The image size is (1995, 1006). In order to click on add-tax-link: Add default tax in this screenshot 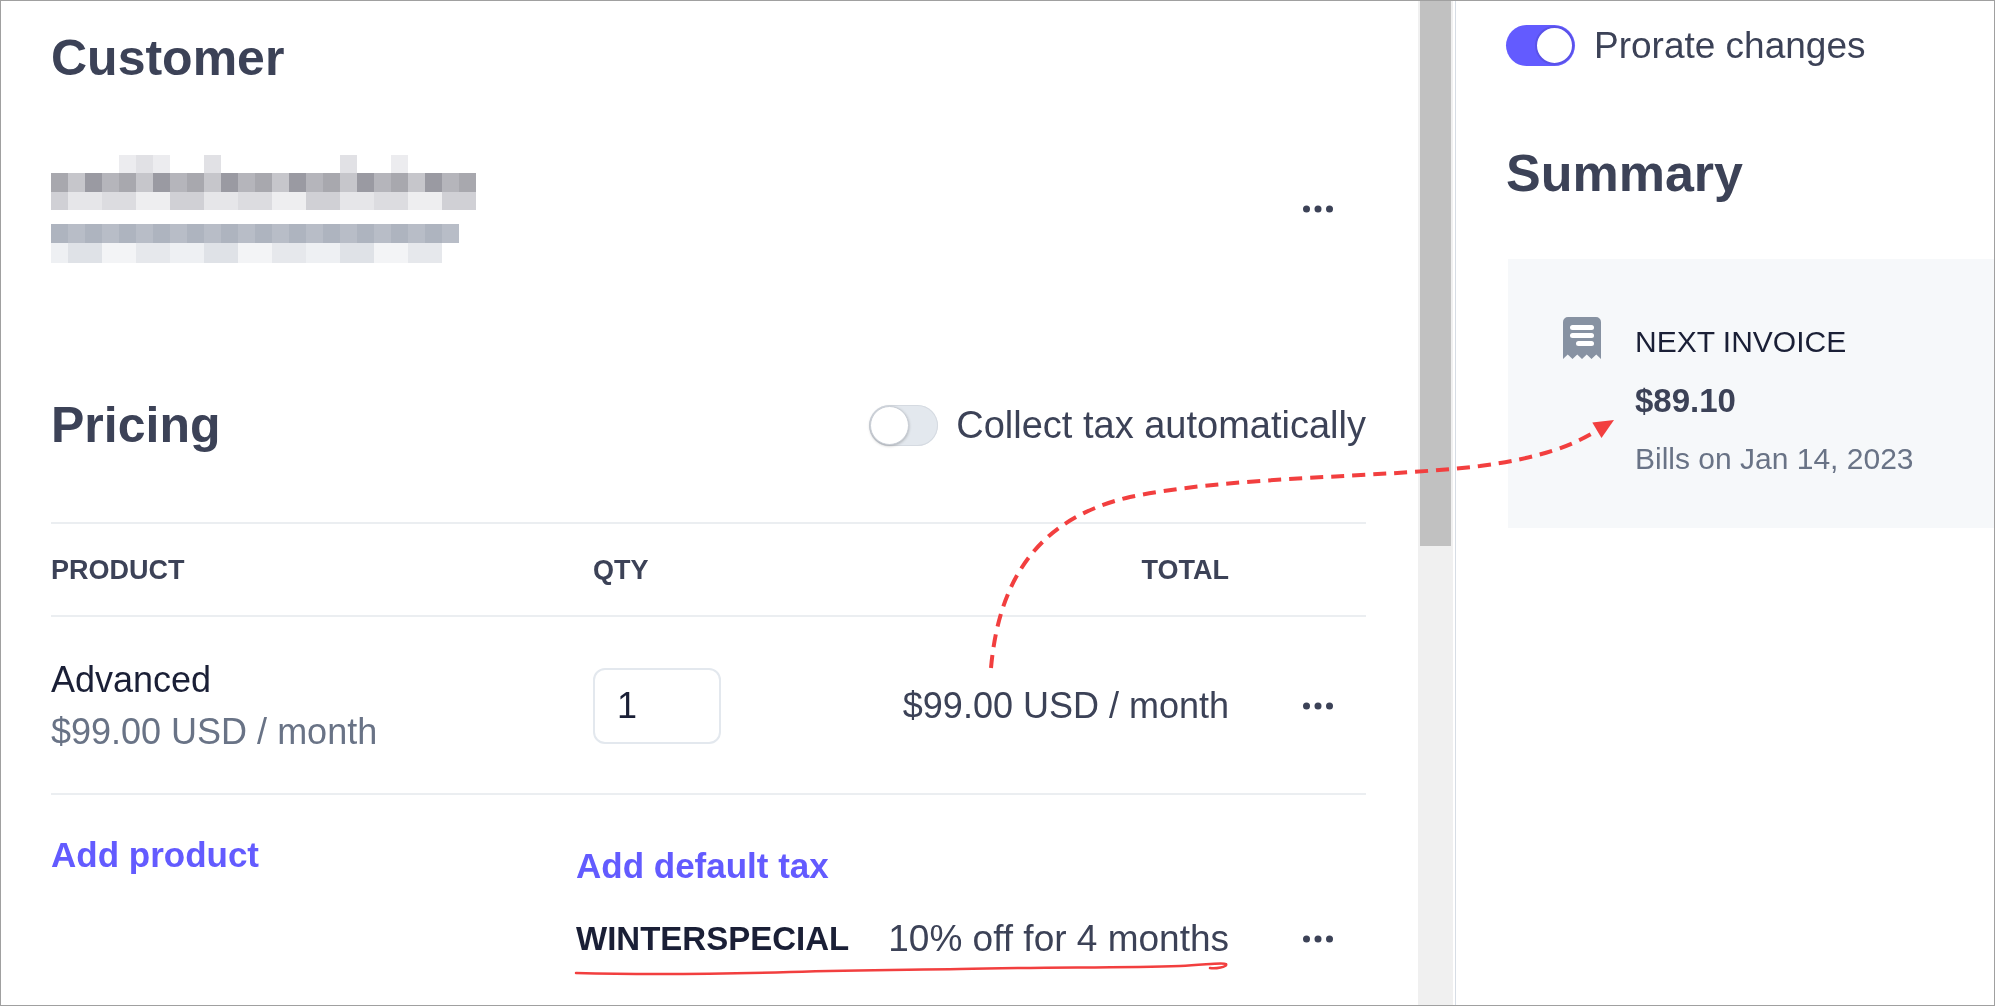, I will do `click(702, 866)`.